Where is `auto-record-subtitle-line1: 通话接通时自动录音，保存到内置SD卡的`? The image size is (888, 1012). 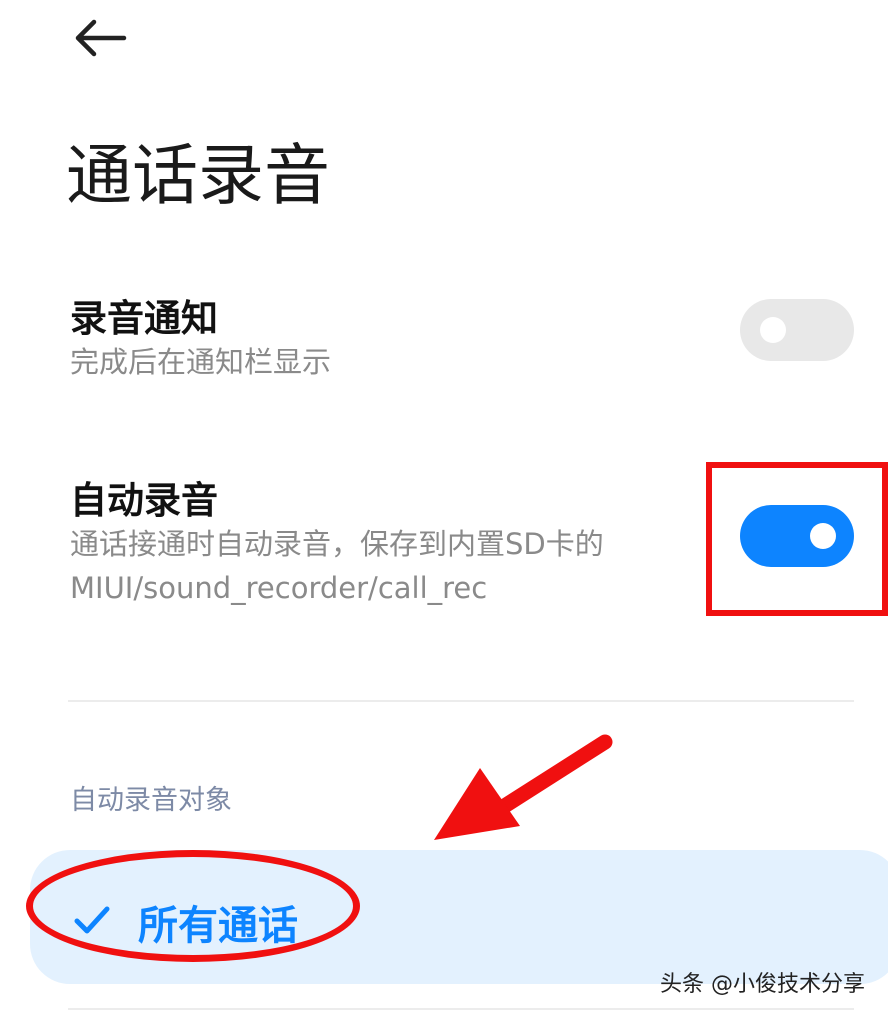 auto-record-subtitle-line1: 通话接通时自动录音，保存到内置SD卡的 is located at coordinates (337, 544).